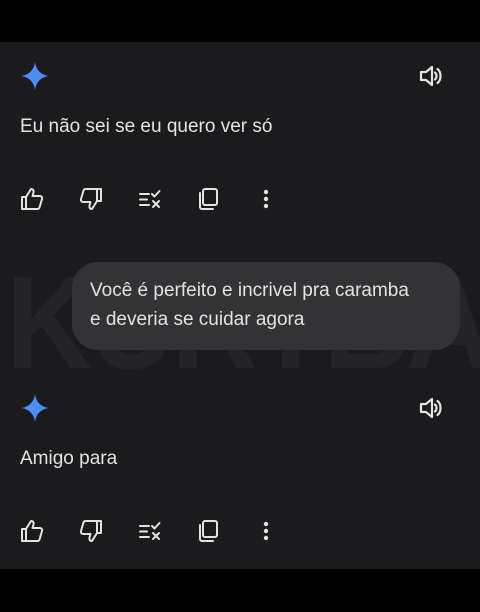 The image size is (480, 612). Describe the element at coordinates (249, 290) in the screenshot. I see `user-message-line-1: Você é perfeito e incrivel pra caramba` at that location.